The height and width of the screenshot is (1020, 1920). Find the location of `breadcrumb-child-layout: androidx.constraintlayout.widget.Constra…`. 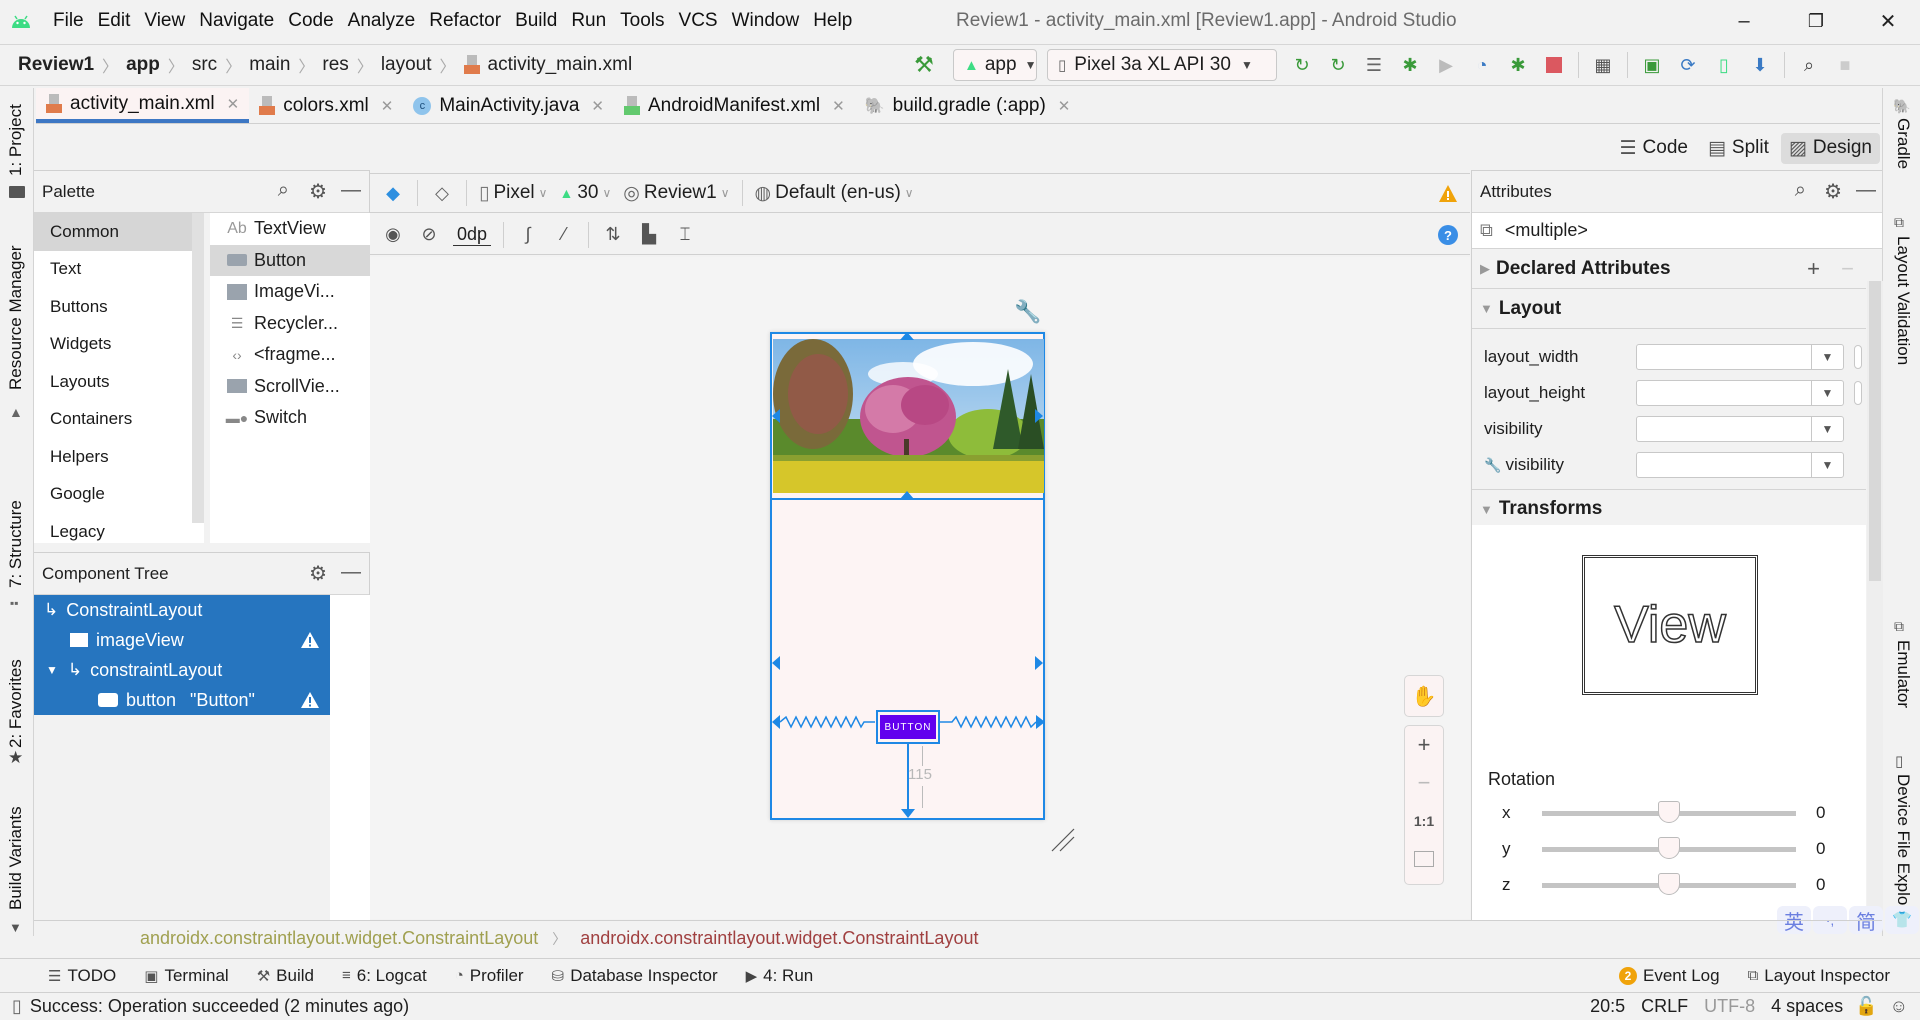

breadcrumb-child-layout: androidx.constraintlayout.widget.Constra… is located at coordinates (779, 938).